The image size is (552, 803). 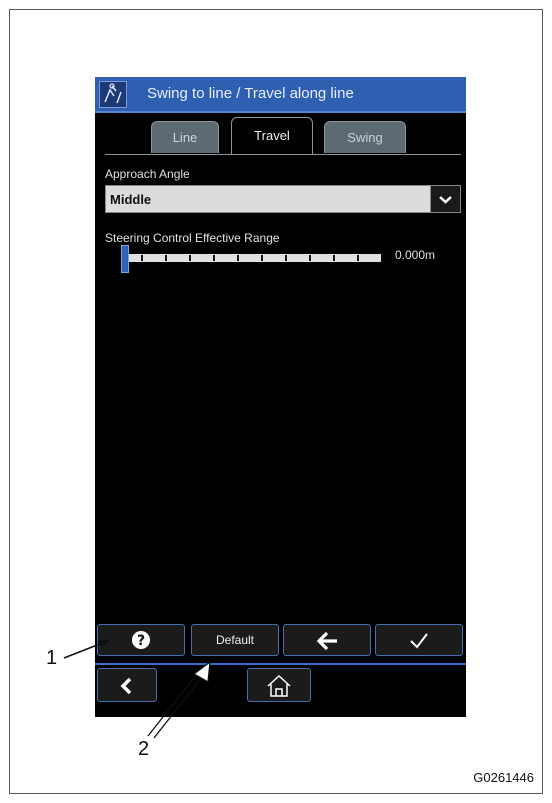 What do you see at coordinates (280, 641) in the screenshot?
I see `action-toolbar: ? Default` at bounding box center [280, 641].